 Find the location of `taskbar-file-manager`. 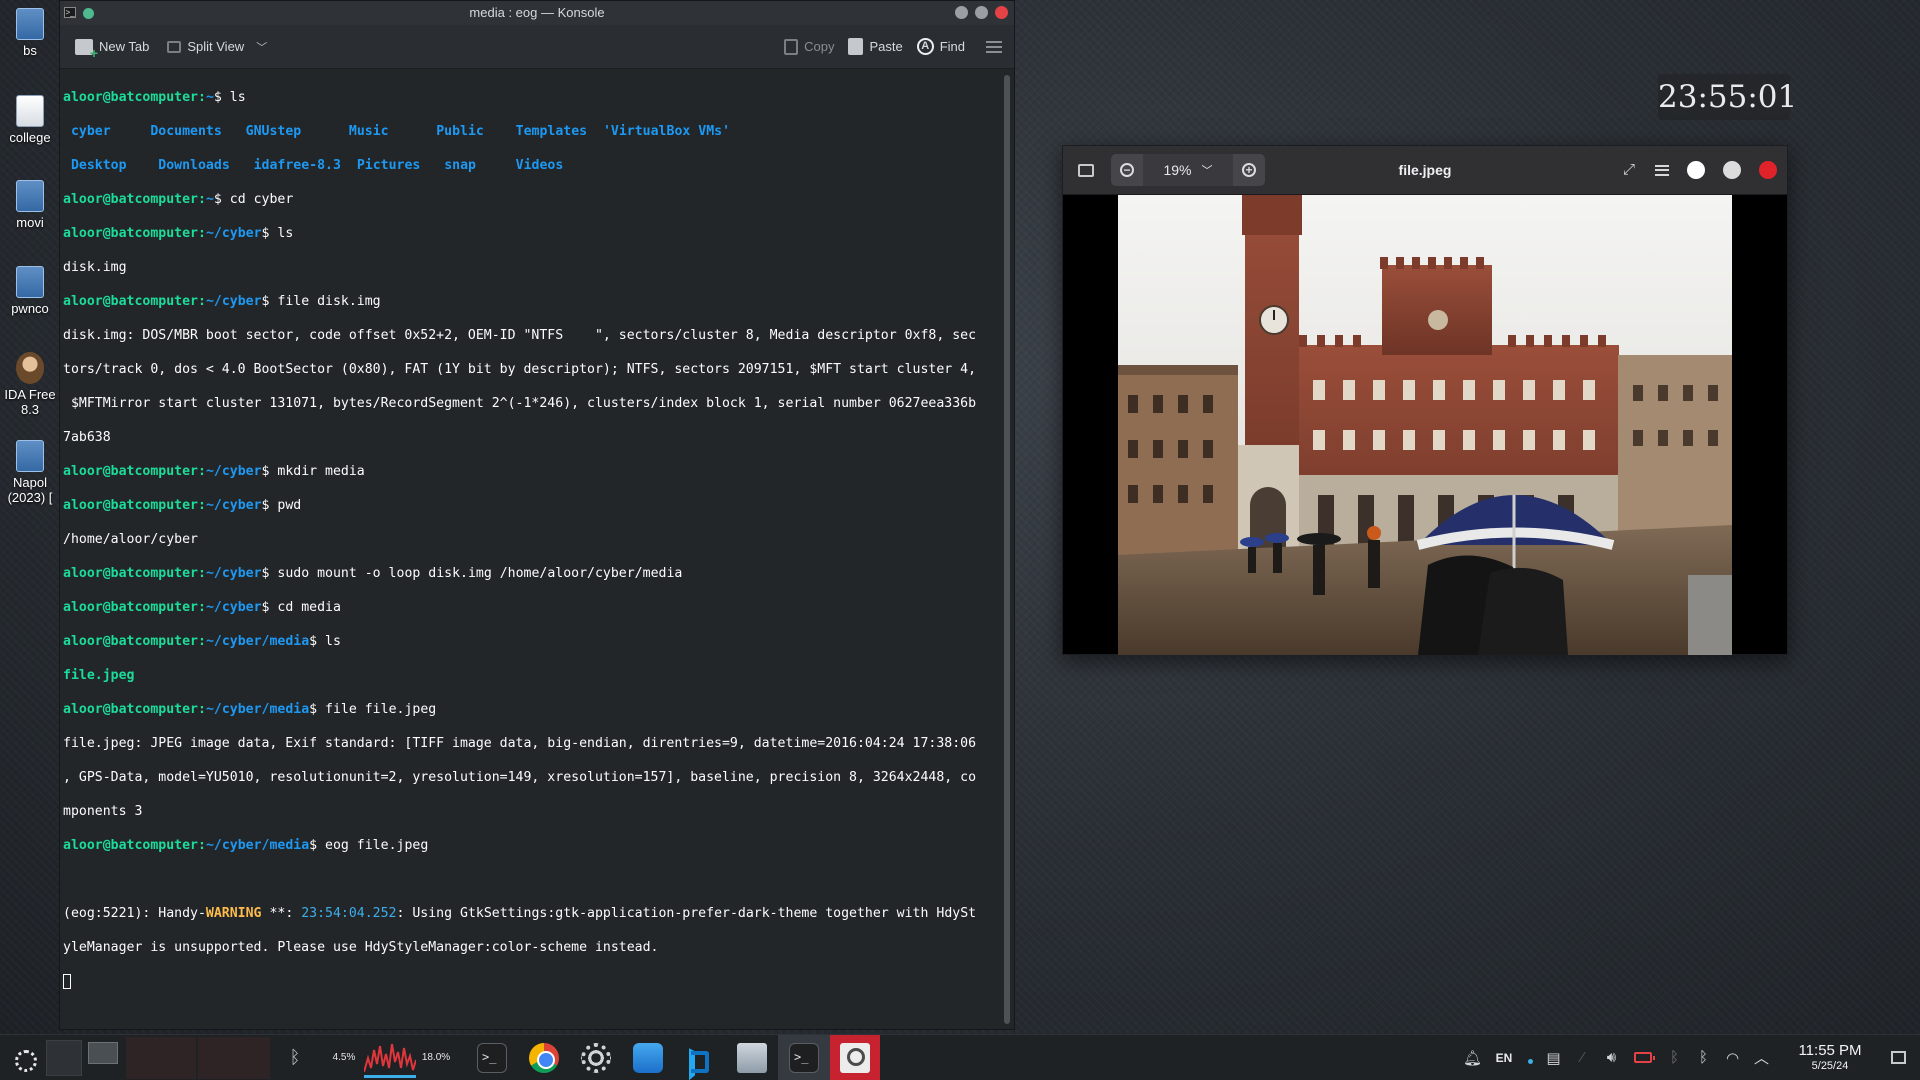

taskbar-file-manager is located at coordinates (752, 1057).